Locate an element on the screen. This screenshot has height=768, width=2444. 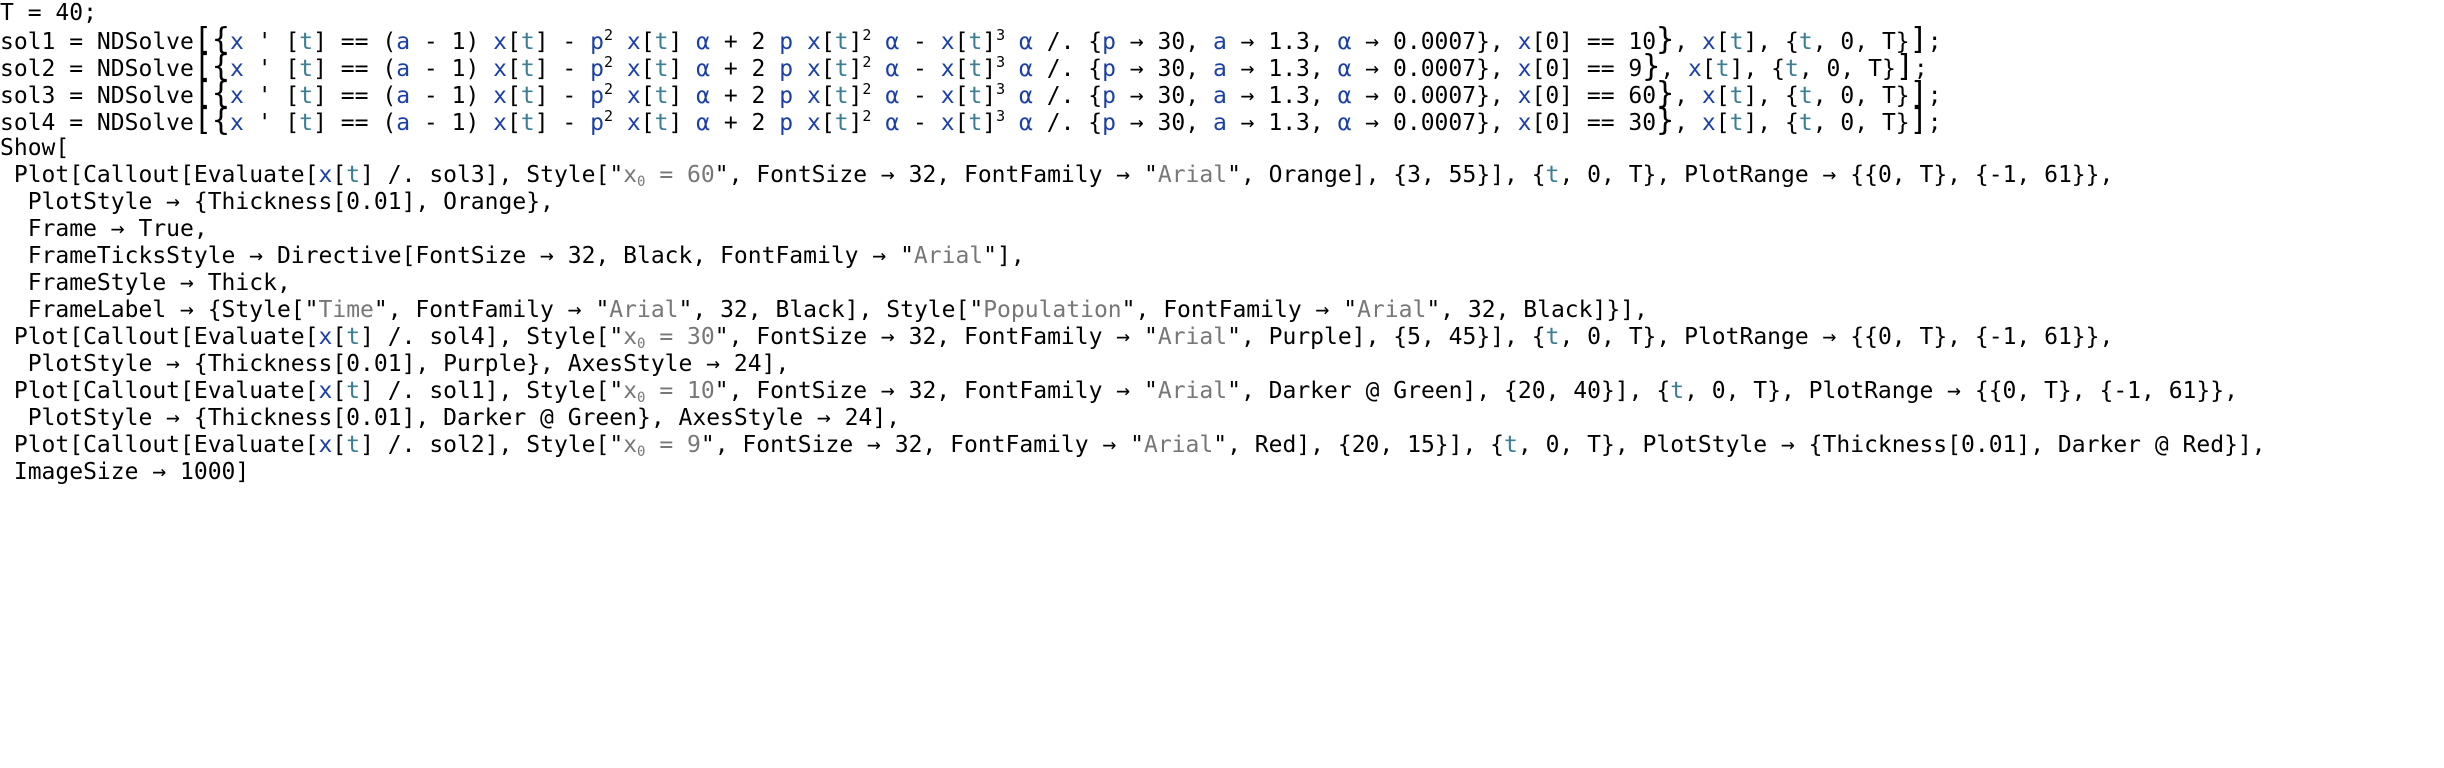
code-token: FrameLabel → {Style[" is located at coordinates (159, 310).